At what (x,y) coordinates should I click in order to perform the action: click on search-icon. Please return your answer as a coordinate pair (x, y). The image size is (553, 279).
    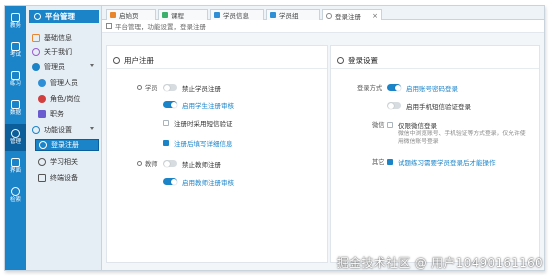
    Looking at the image, I should click on (15, 191).